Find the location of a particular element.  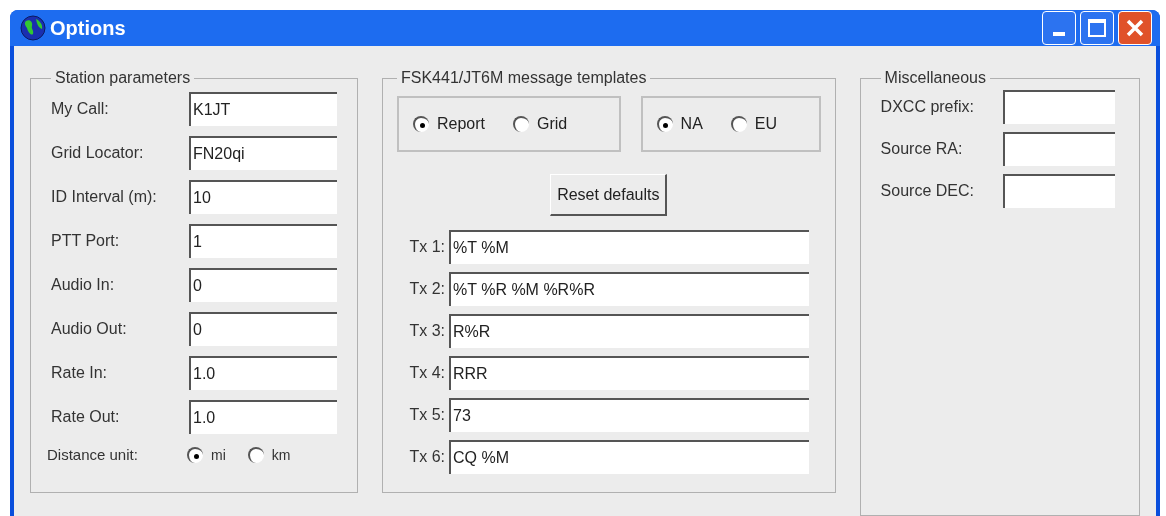

input-field: RRR is located at coordinates (629, 373).